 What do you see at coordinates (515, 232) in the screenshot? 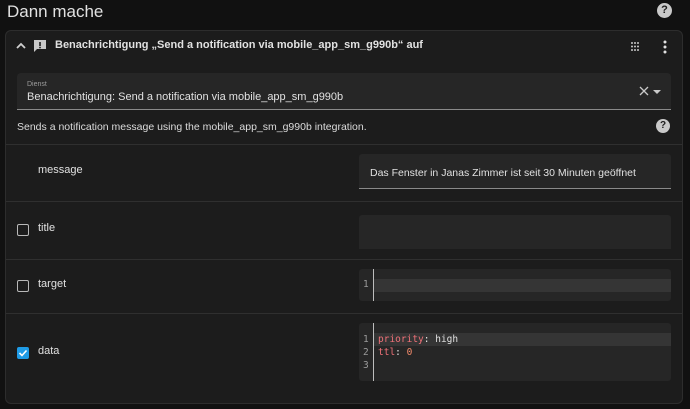
I see `title-input` at bounding box center [515, 232].